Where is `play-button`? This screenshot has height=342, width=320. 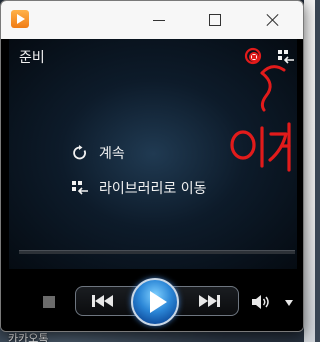 play-button is located at coordinates (155, 302).